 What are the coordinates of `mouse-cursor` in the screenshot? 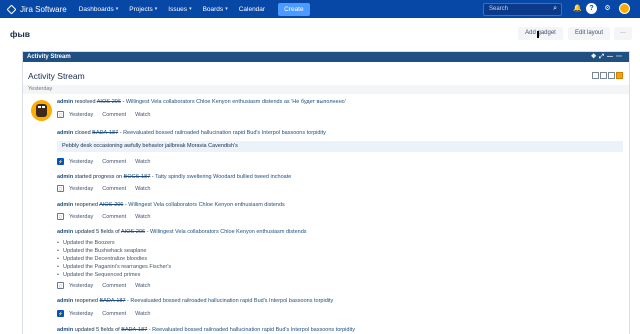 It's located at (539, 34).